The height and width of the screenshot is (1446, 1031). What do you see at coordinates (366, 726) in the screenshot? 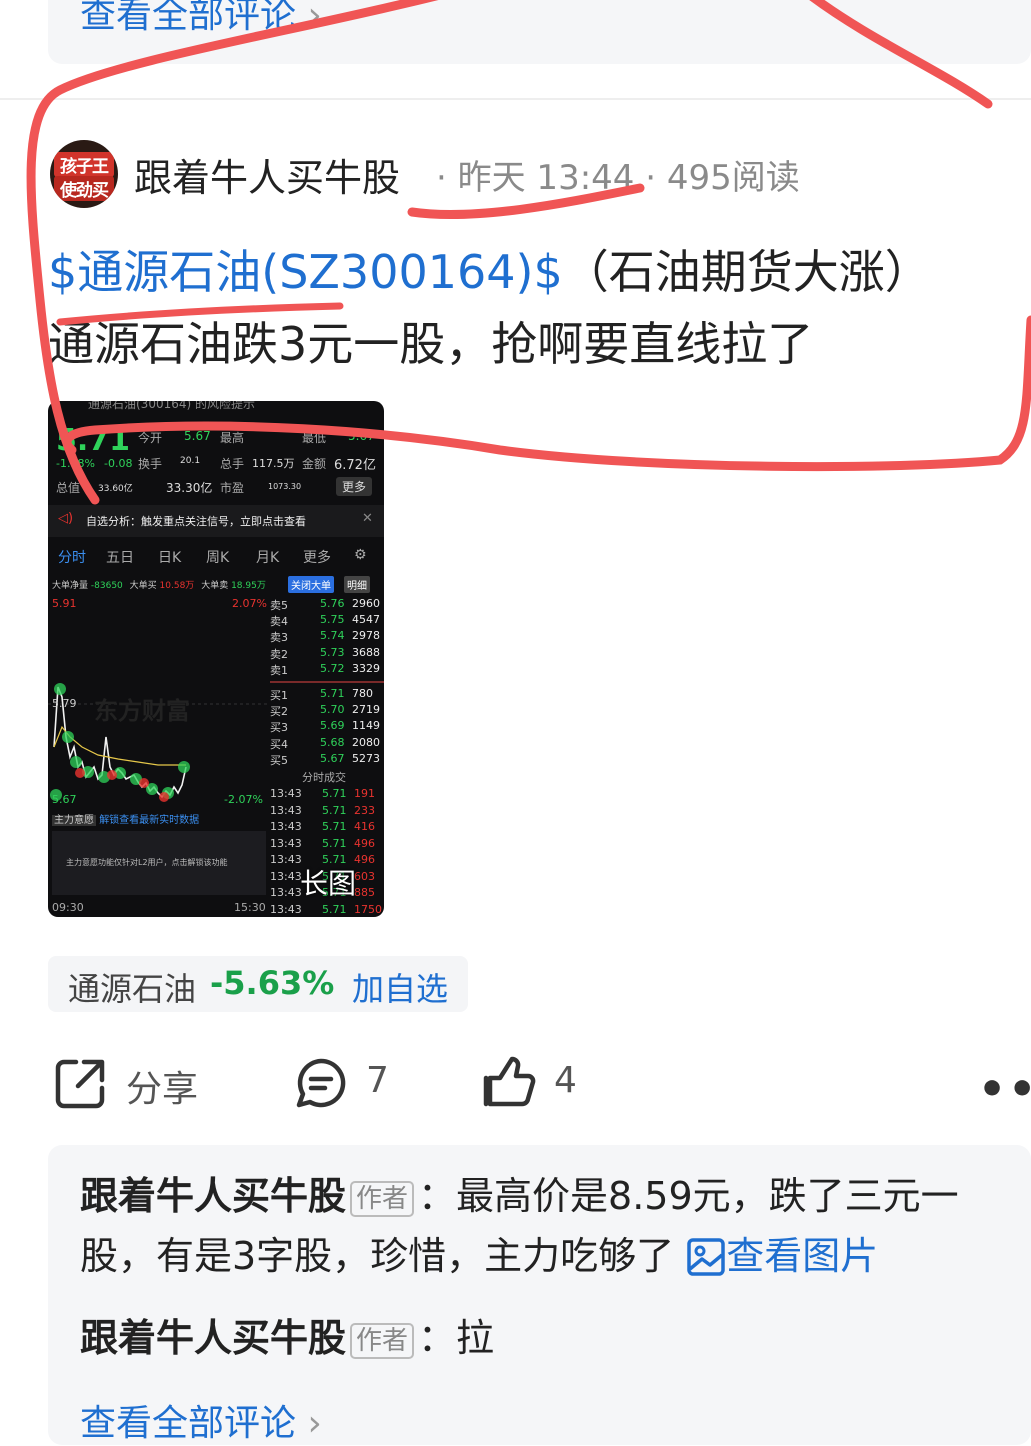
I see `buy-vol: 1149` at bounding box center [366, 726].